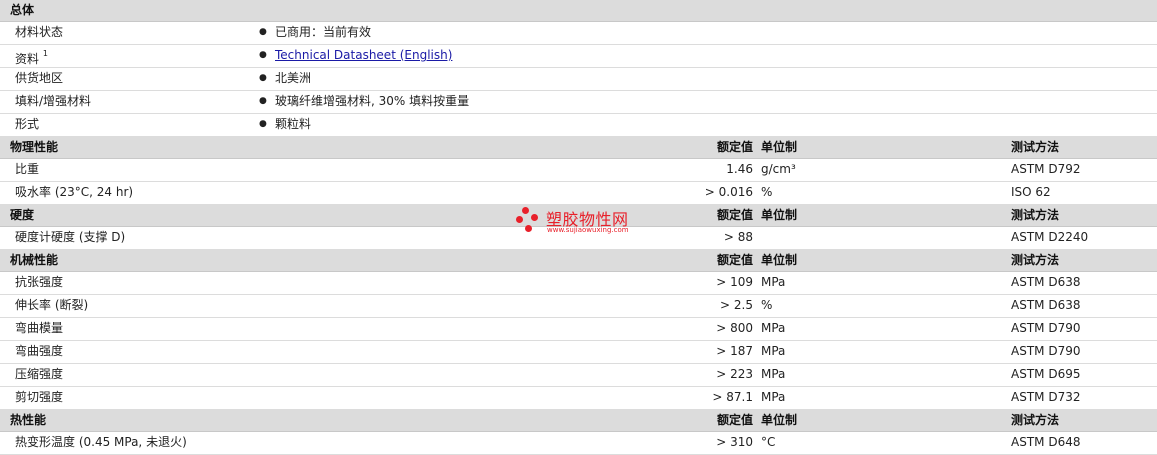 The width and height of the screenshot is (1157, 455). Describe the element at coordinates (578, 421) in the screenshot. I see `section-header-thermal: 热性能 额定值 单位制 测试方法` at that location.